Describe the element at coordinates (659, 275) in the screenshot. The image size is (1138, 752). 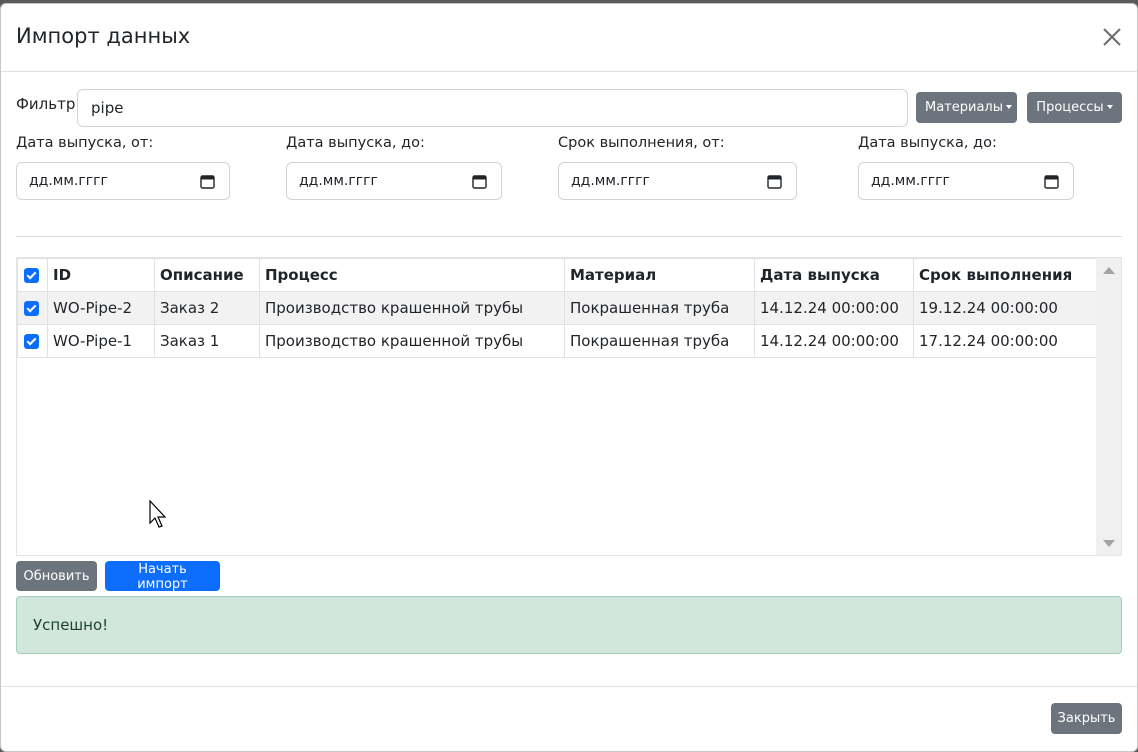
I see `col-header-material: Материал` at that location.